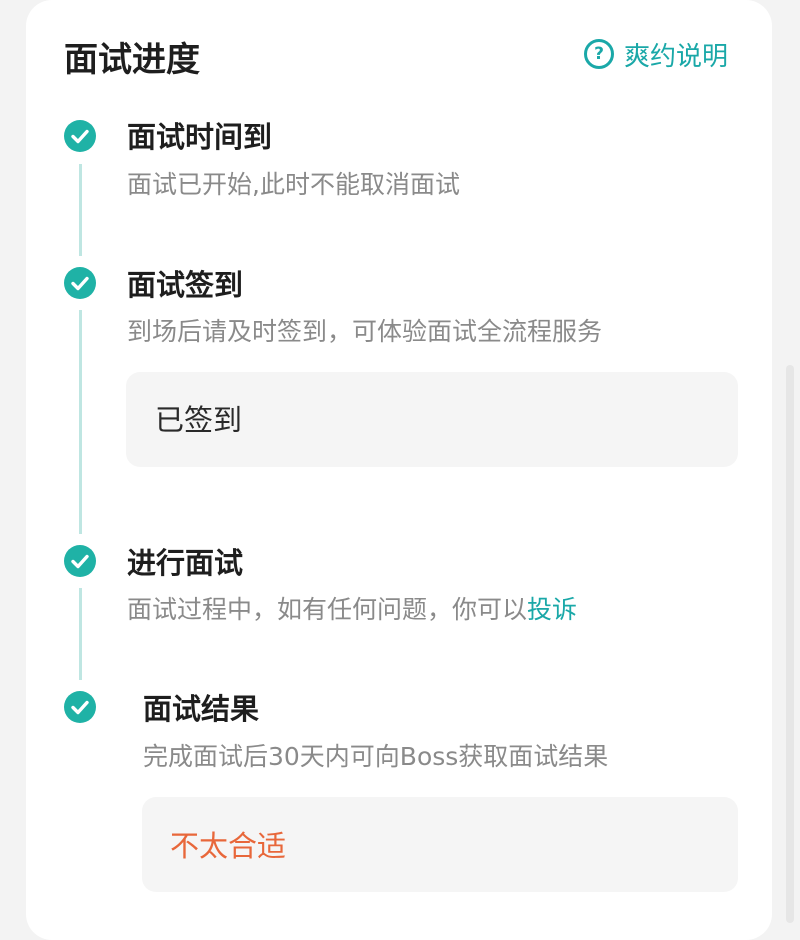 The width and height of the screenshot is (800, 940). What do you see at coordinates (185, 563) in the screenshot?
I see `step-title-in-interview: 进行面试` at bounding box center [185, 563].